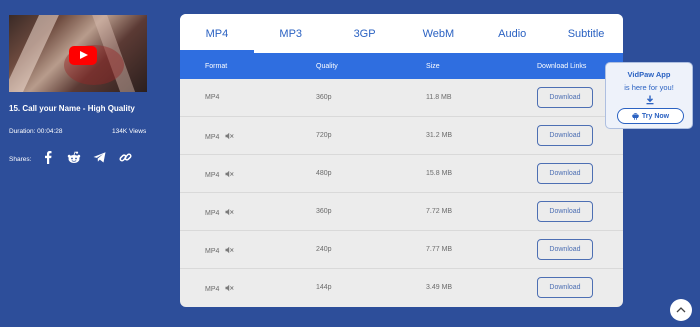  What do you see at coordinates (401, 136) in the screenshot?
I see `table-row: MP4 720p 31.2 MB Download` at bounding box center [401, 136].